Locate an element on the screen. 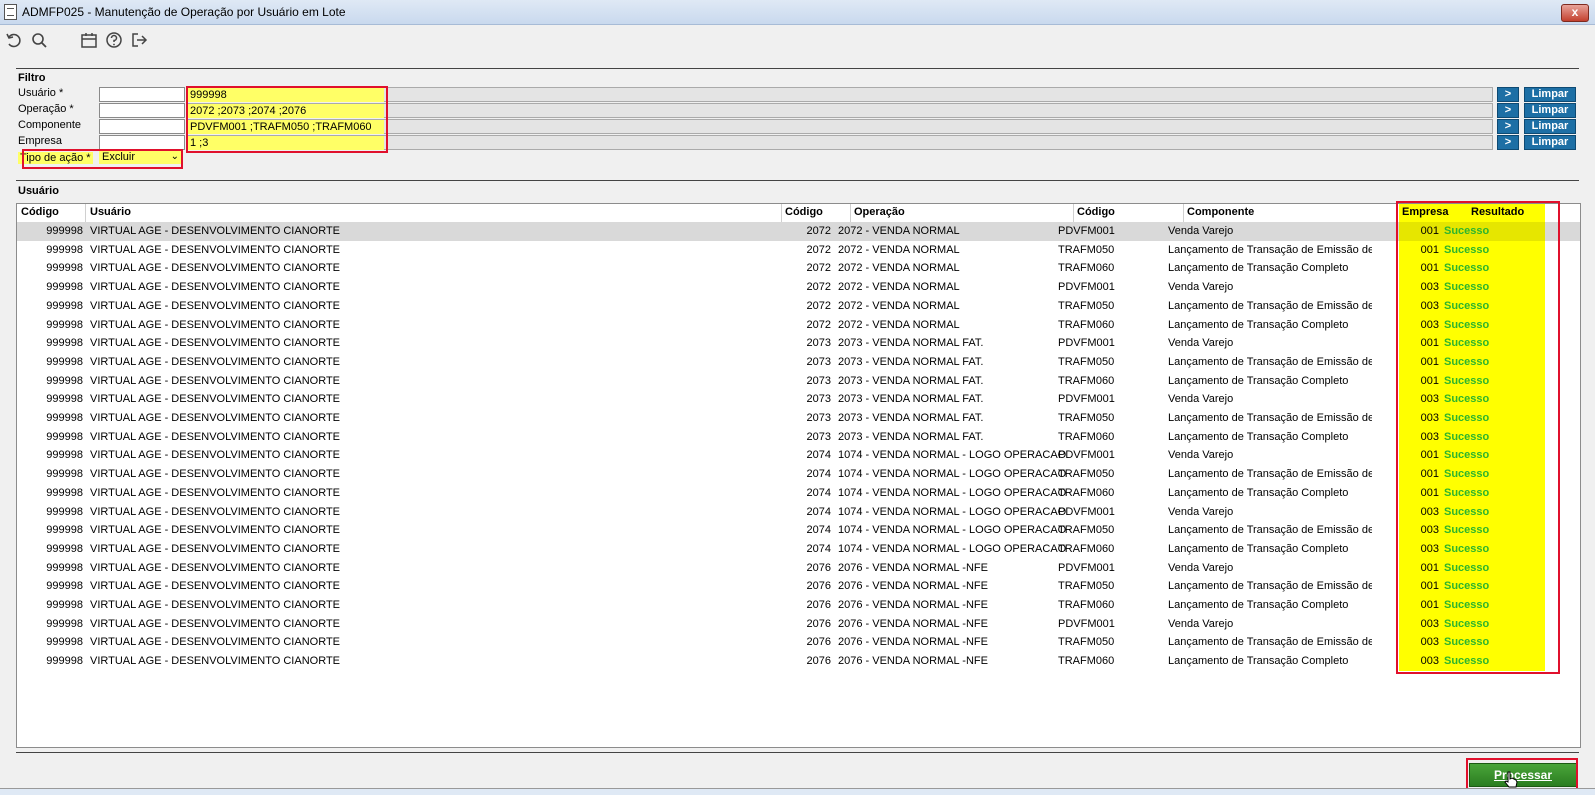 The image size is (1595, 795). col-header-codigo-usuario: Código is located at coordinates (40, 213).